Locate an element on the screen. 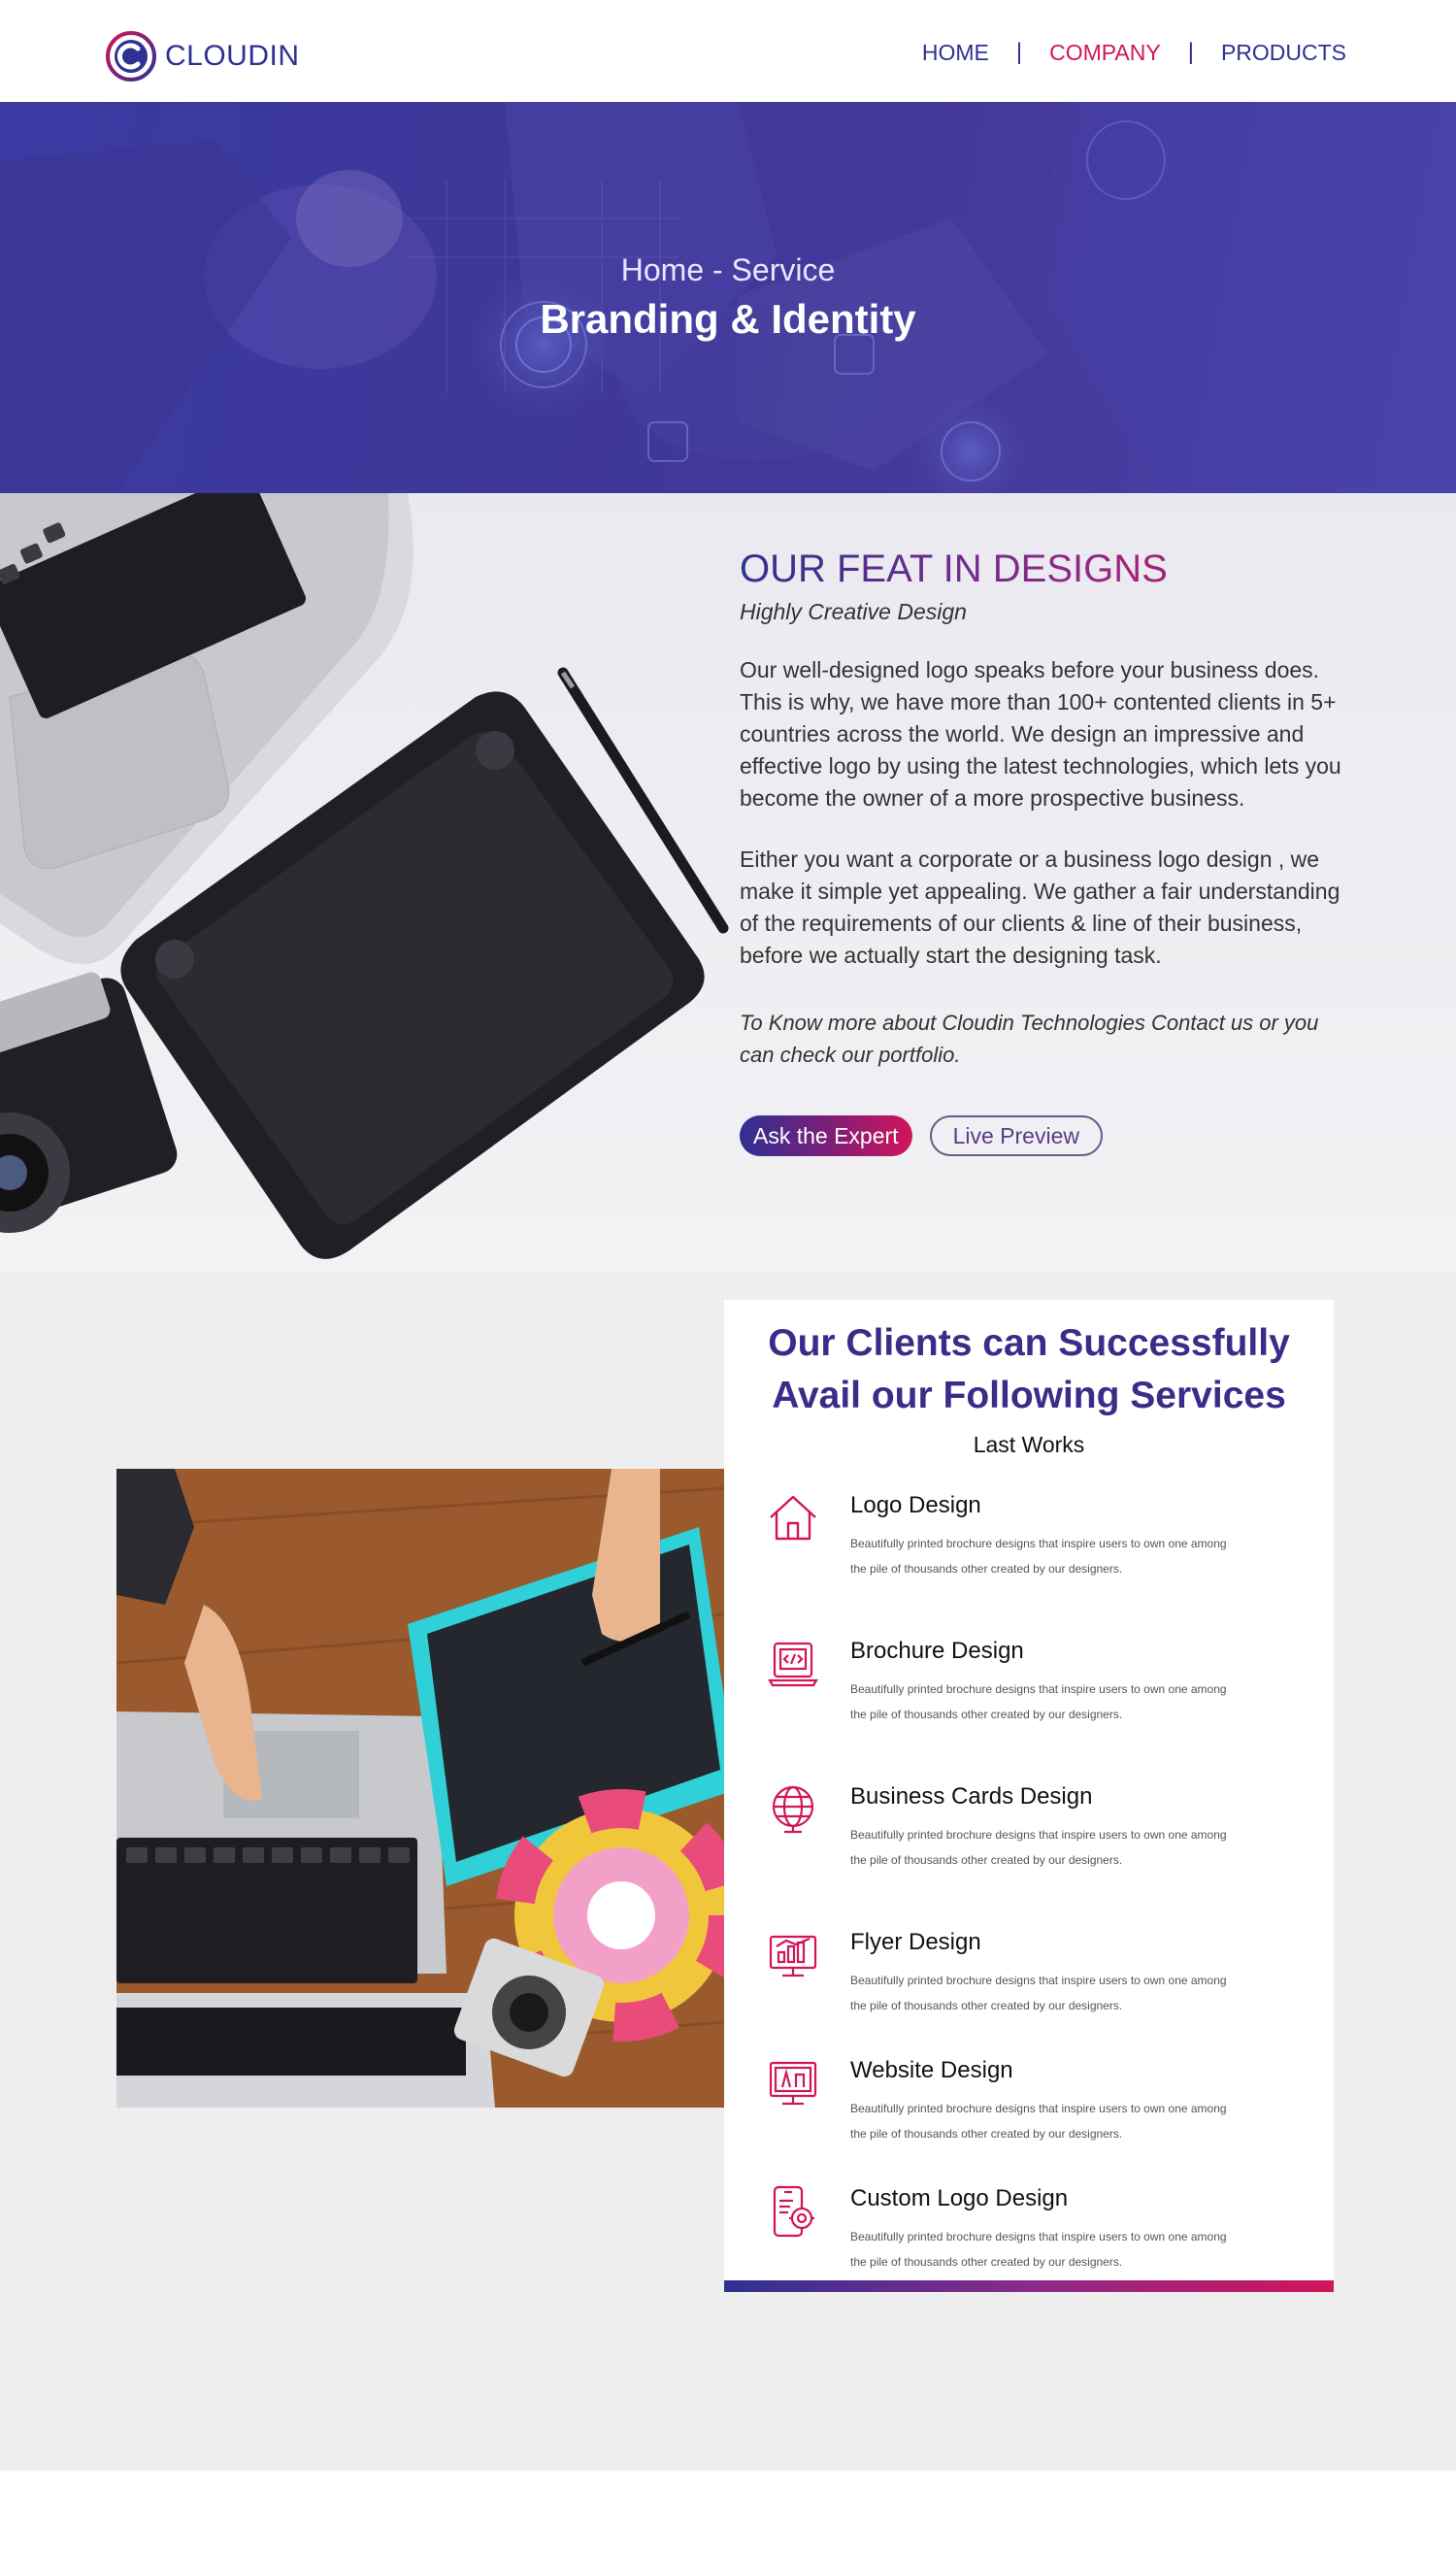  hero-heading: Home - Service Branding & Identity is located at coordinates (728, 297).